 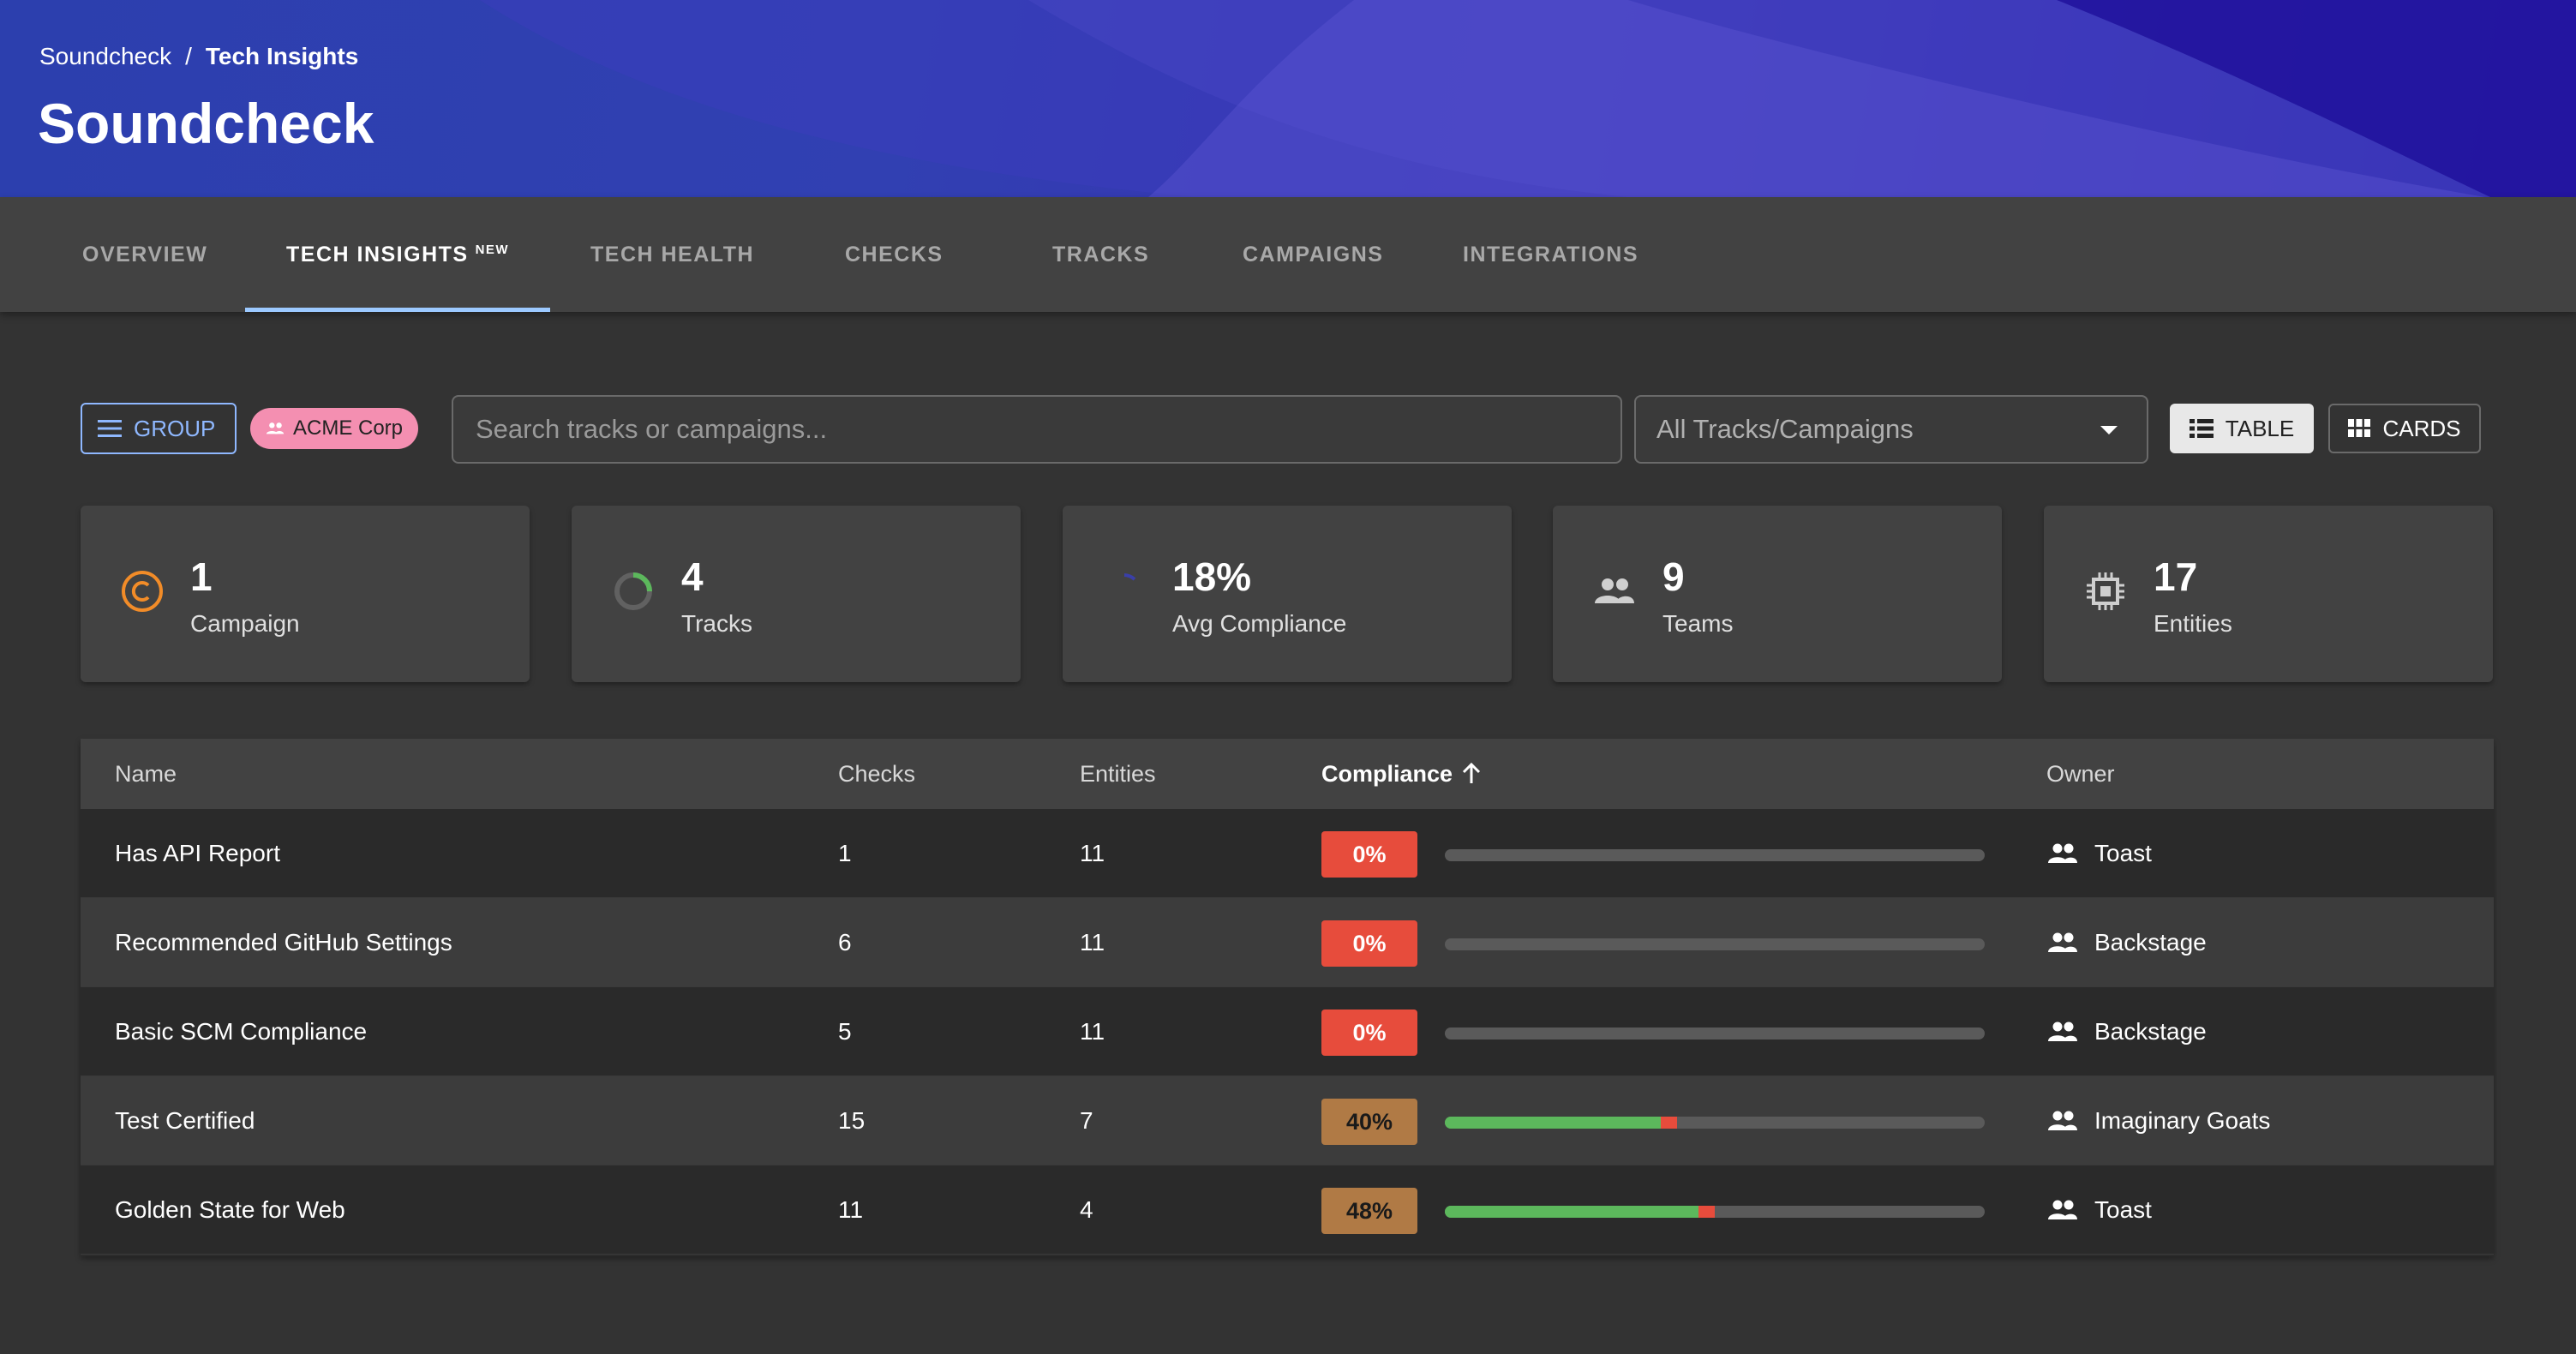 I want to click on cards-view-button: CARDS, so click(x=2404, y=428).